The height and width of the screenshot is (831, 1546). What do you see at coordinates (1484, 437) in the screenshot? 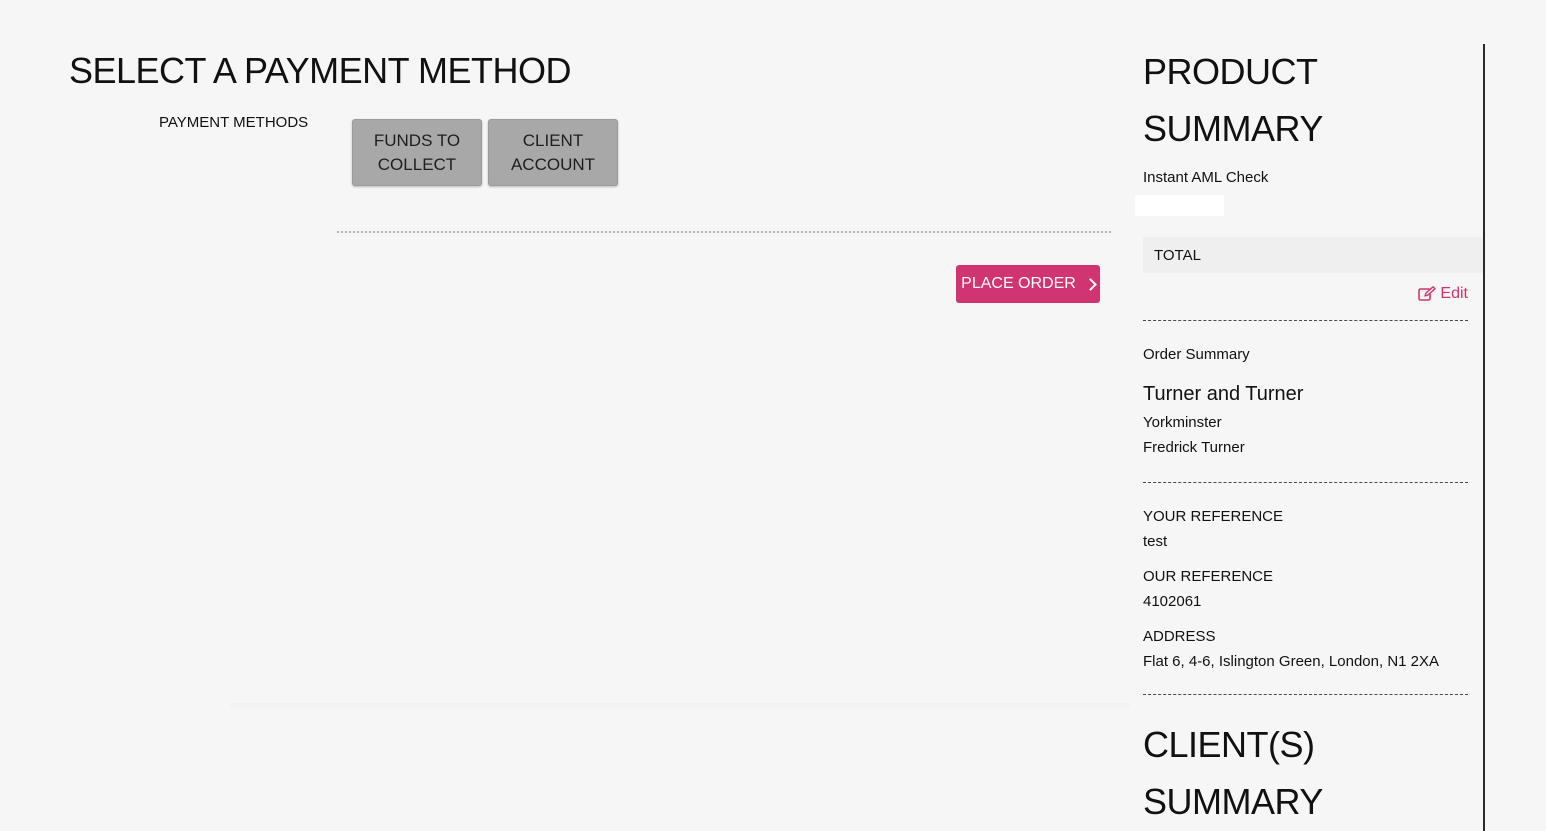
I see `sidebar-border` at bounding box center [1484, 437].